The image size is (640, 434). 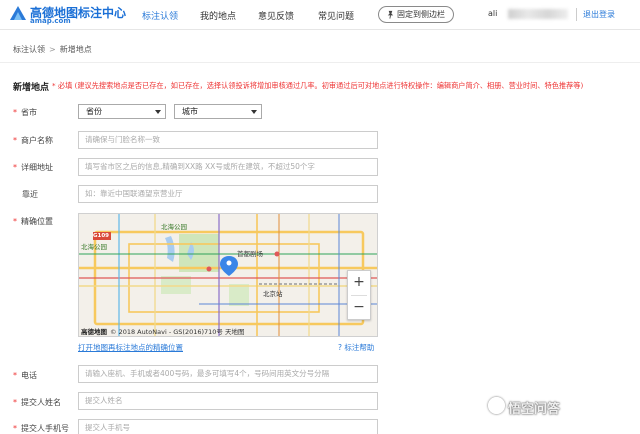 I want to click on map-zoom-control: + −, so click(x=359, y=295).